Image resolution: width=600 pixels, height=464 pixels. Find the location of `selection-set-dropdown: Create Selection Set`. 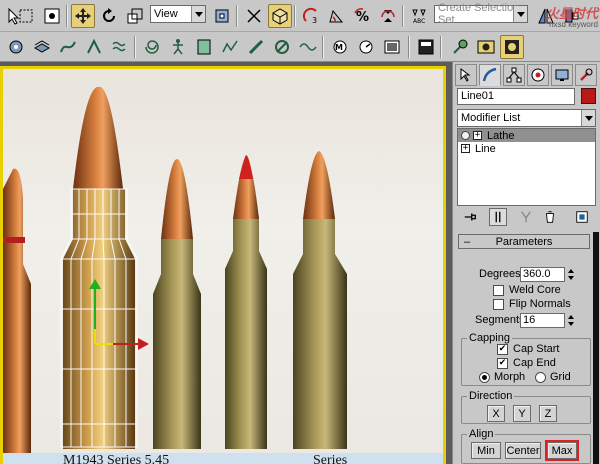

selection-set-dropdown: Create Selection Set is located at coordinates (481, 14).